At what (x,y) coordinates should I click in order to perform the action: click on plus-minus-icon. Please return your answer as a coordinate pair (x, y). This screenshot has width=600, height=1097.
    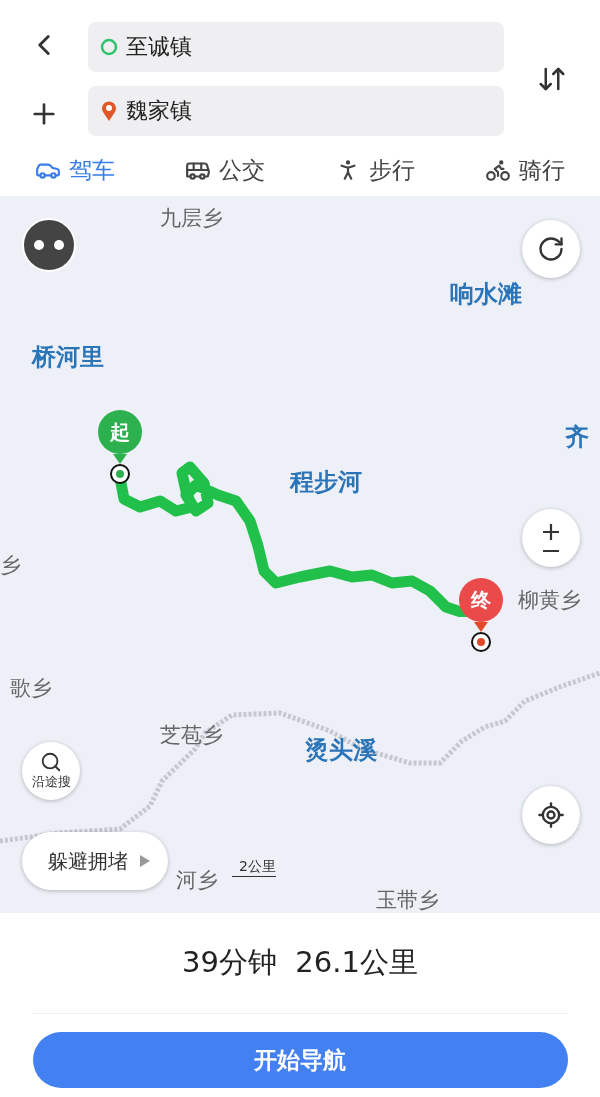
    Looking at the image, I should click on (551, 538).